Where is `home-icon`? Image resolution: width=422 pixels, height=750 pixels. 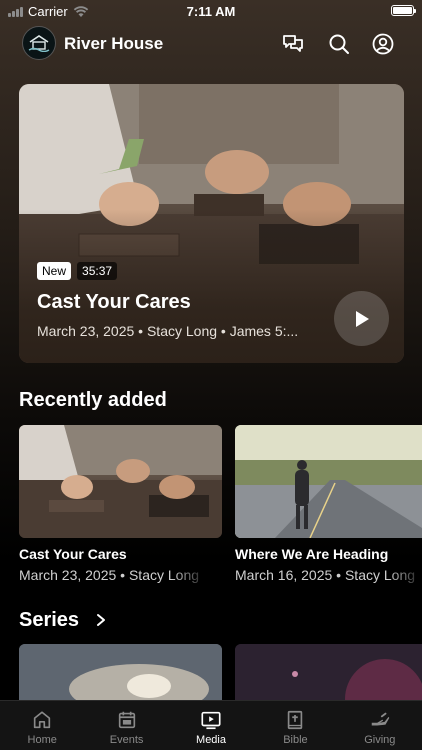 home-icon is located at coordinates (42, 720).